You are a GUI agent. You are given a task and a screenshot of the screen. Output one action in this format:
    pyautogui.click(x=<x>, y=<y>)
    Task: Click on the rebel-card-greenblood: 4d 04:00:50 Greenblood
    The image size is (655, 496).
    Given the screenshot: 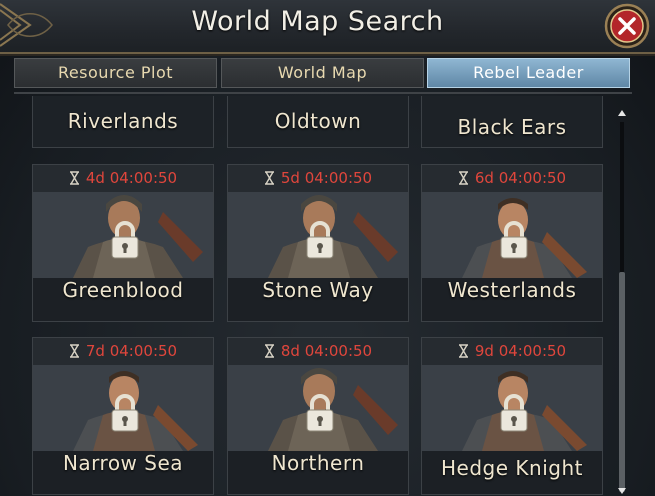 What is the action you would take?
    pyautogui.click(x=123, y=243)
    